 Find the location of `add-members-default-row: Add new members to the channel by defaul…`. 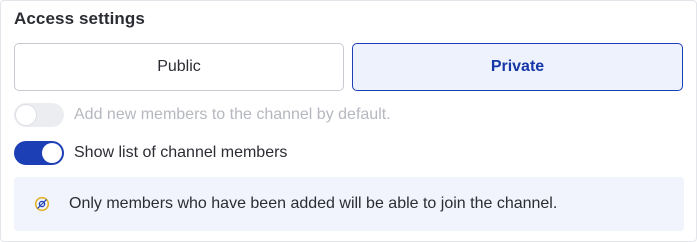

add-members-default-row: Add new members to the channel by defaul… is located at coordinates (202, 115).